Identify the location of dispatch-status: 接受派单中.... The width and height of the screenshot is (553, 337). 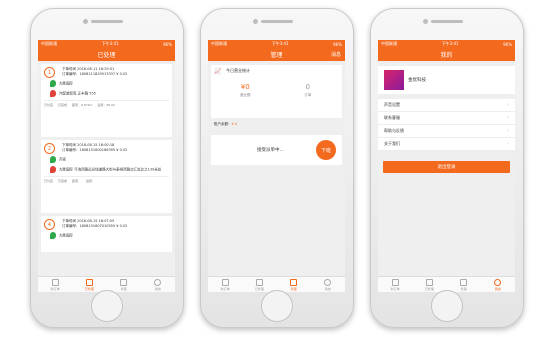
(270, 150).